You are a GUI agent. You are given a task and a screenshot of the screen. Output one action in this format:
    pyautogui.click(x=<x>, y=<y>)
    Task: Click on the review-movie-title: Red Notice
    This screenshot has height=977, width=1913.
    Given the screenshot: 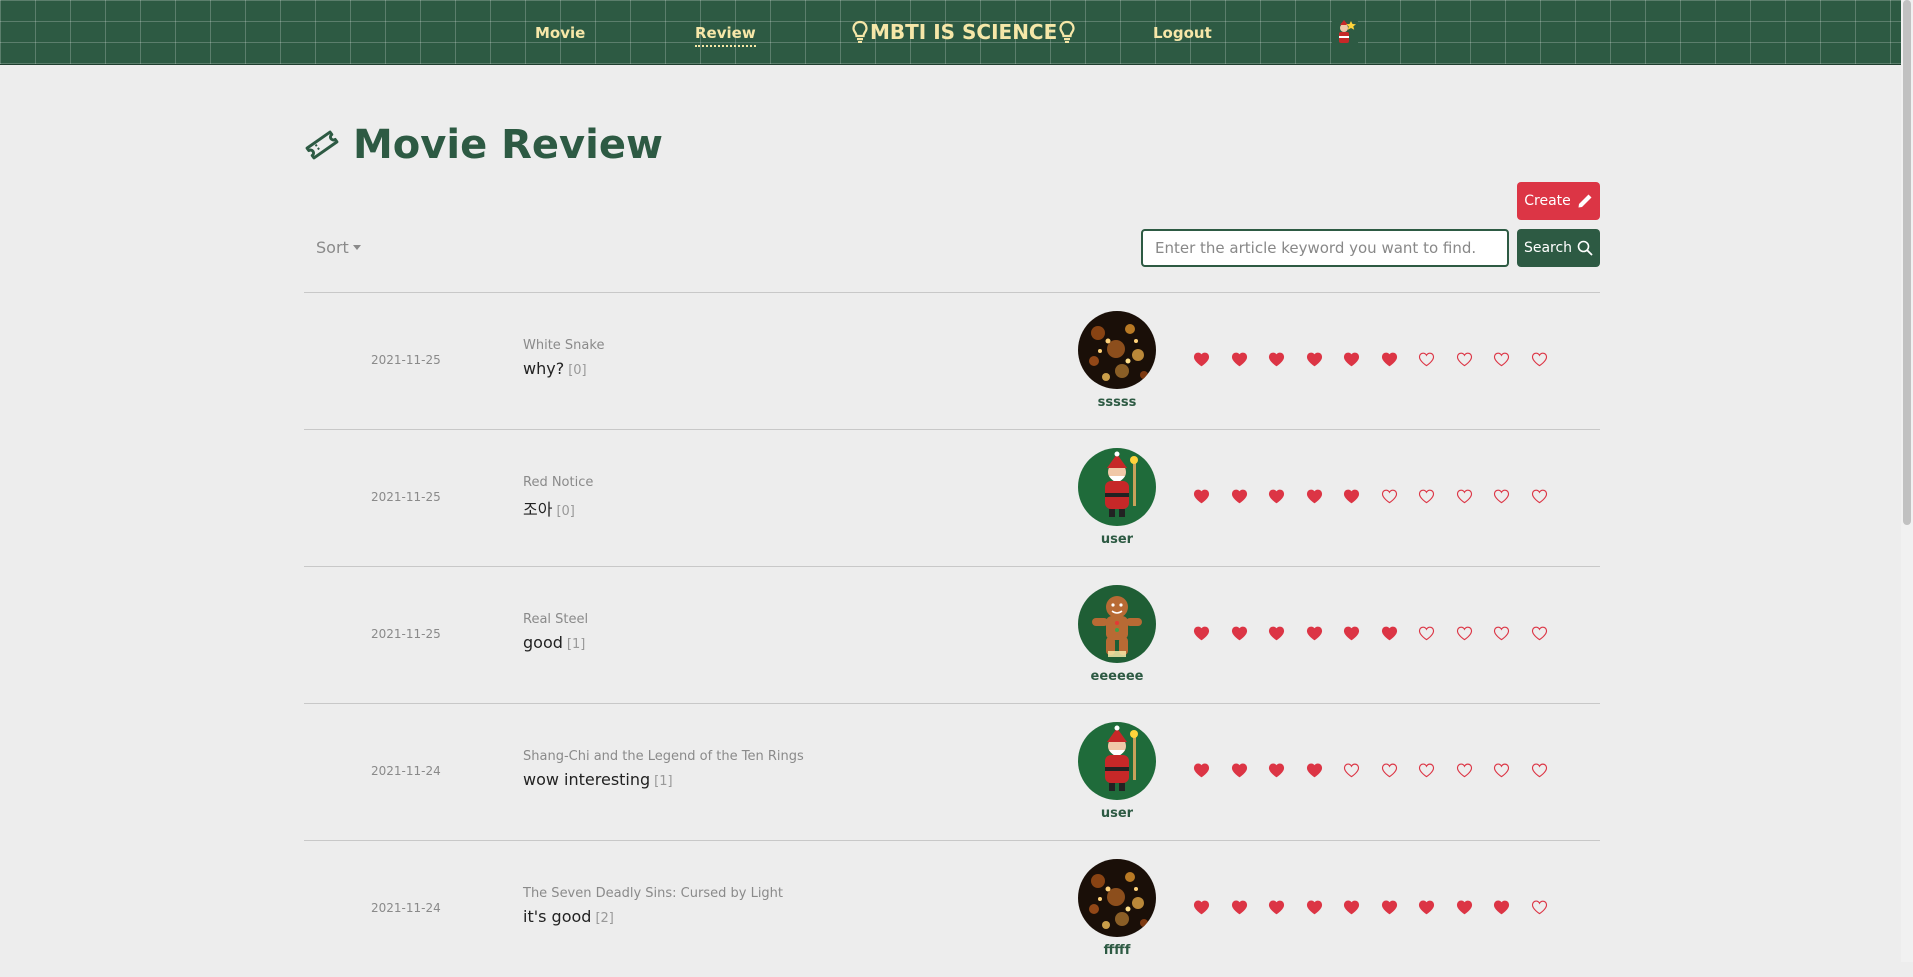 What is the action you would take?
    pyautogui.click(x=558, y=482)
    